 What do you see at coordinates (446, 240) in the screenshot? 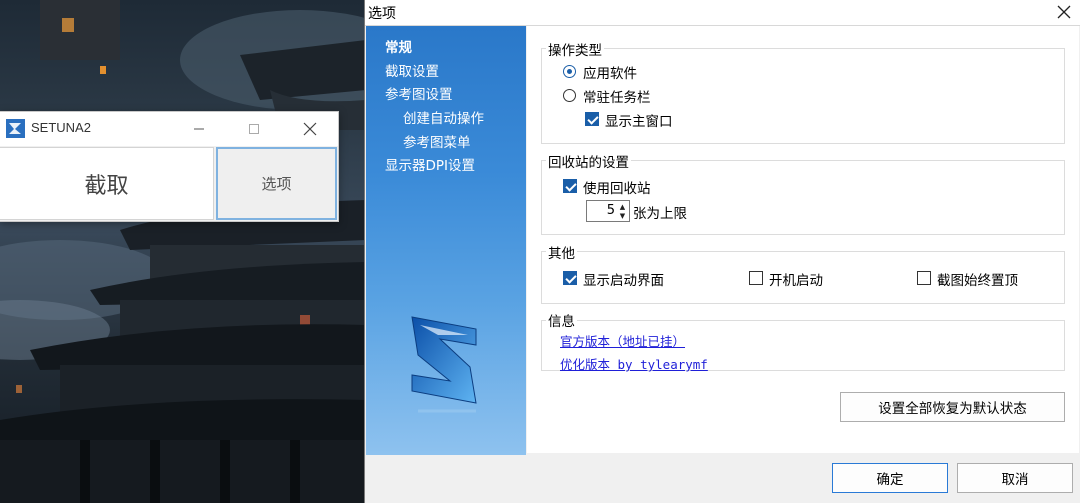
I see `options-sidebar: 常规 截取设置 参考图设置 创建自动操作 参考图菜单 显示器DPI设置` at bounding box center [446, 240].